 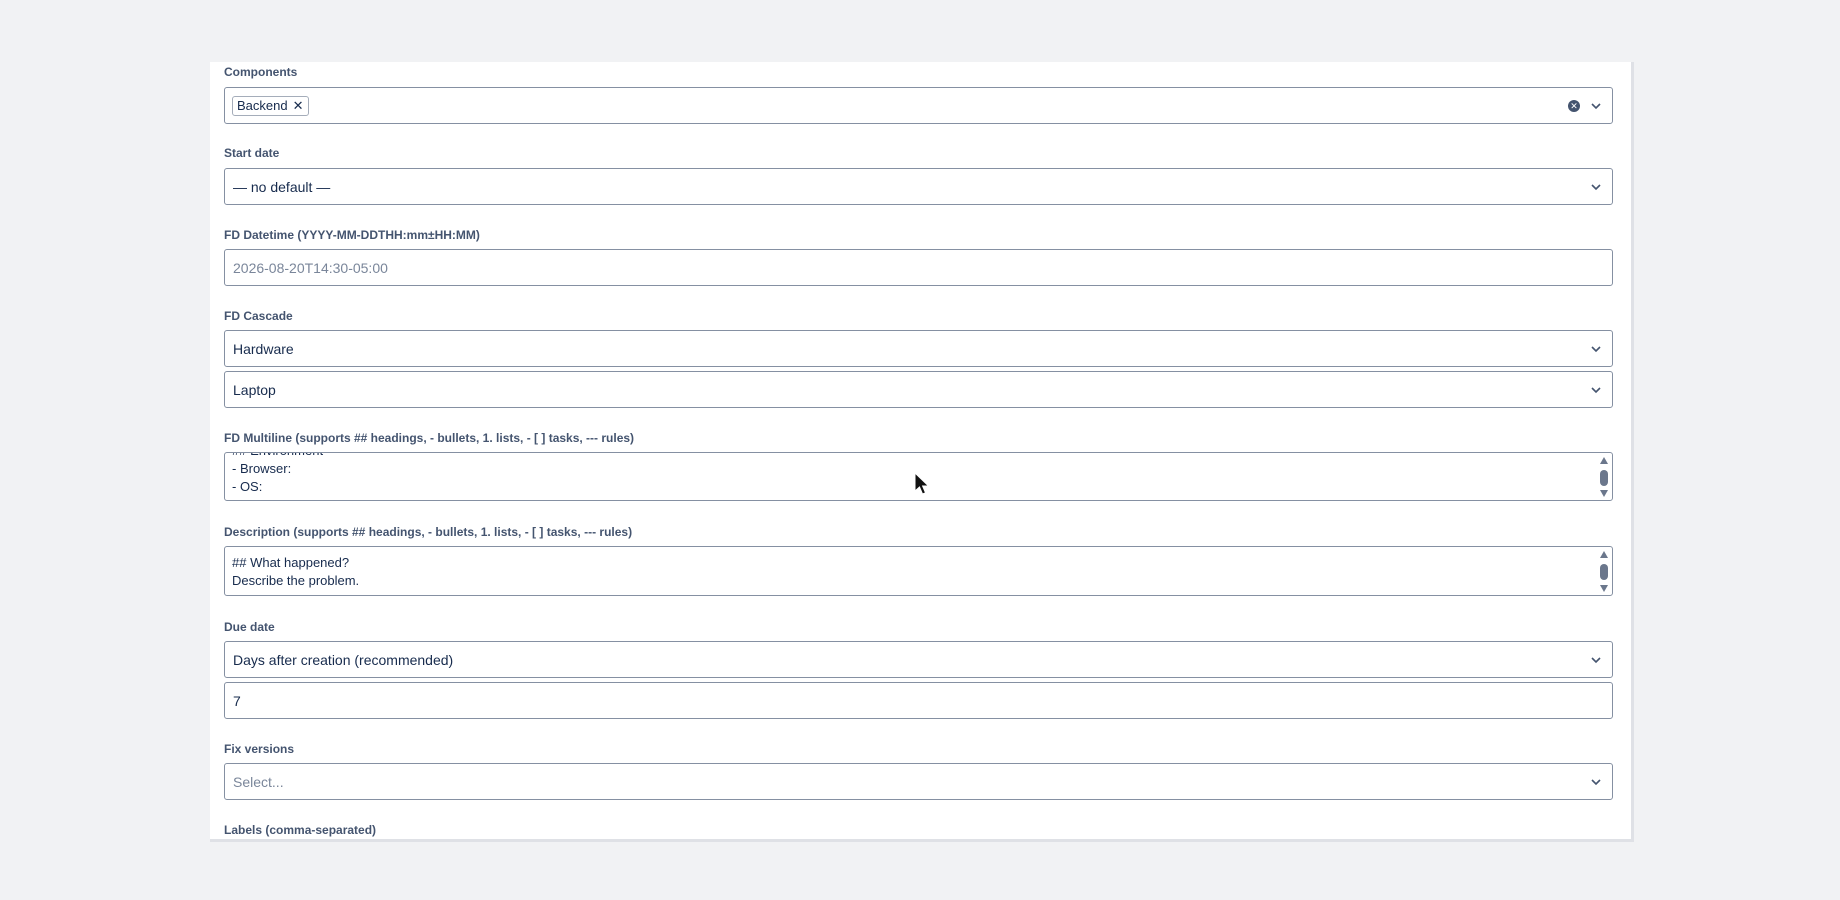 What do you see at coordinates (262, 105) in the screenshot?
I see `component-chip-label: Backend` at bounding box center [262, 105].